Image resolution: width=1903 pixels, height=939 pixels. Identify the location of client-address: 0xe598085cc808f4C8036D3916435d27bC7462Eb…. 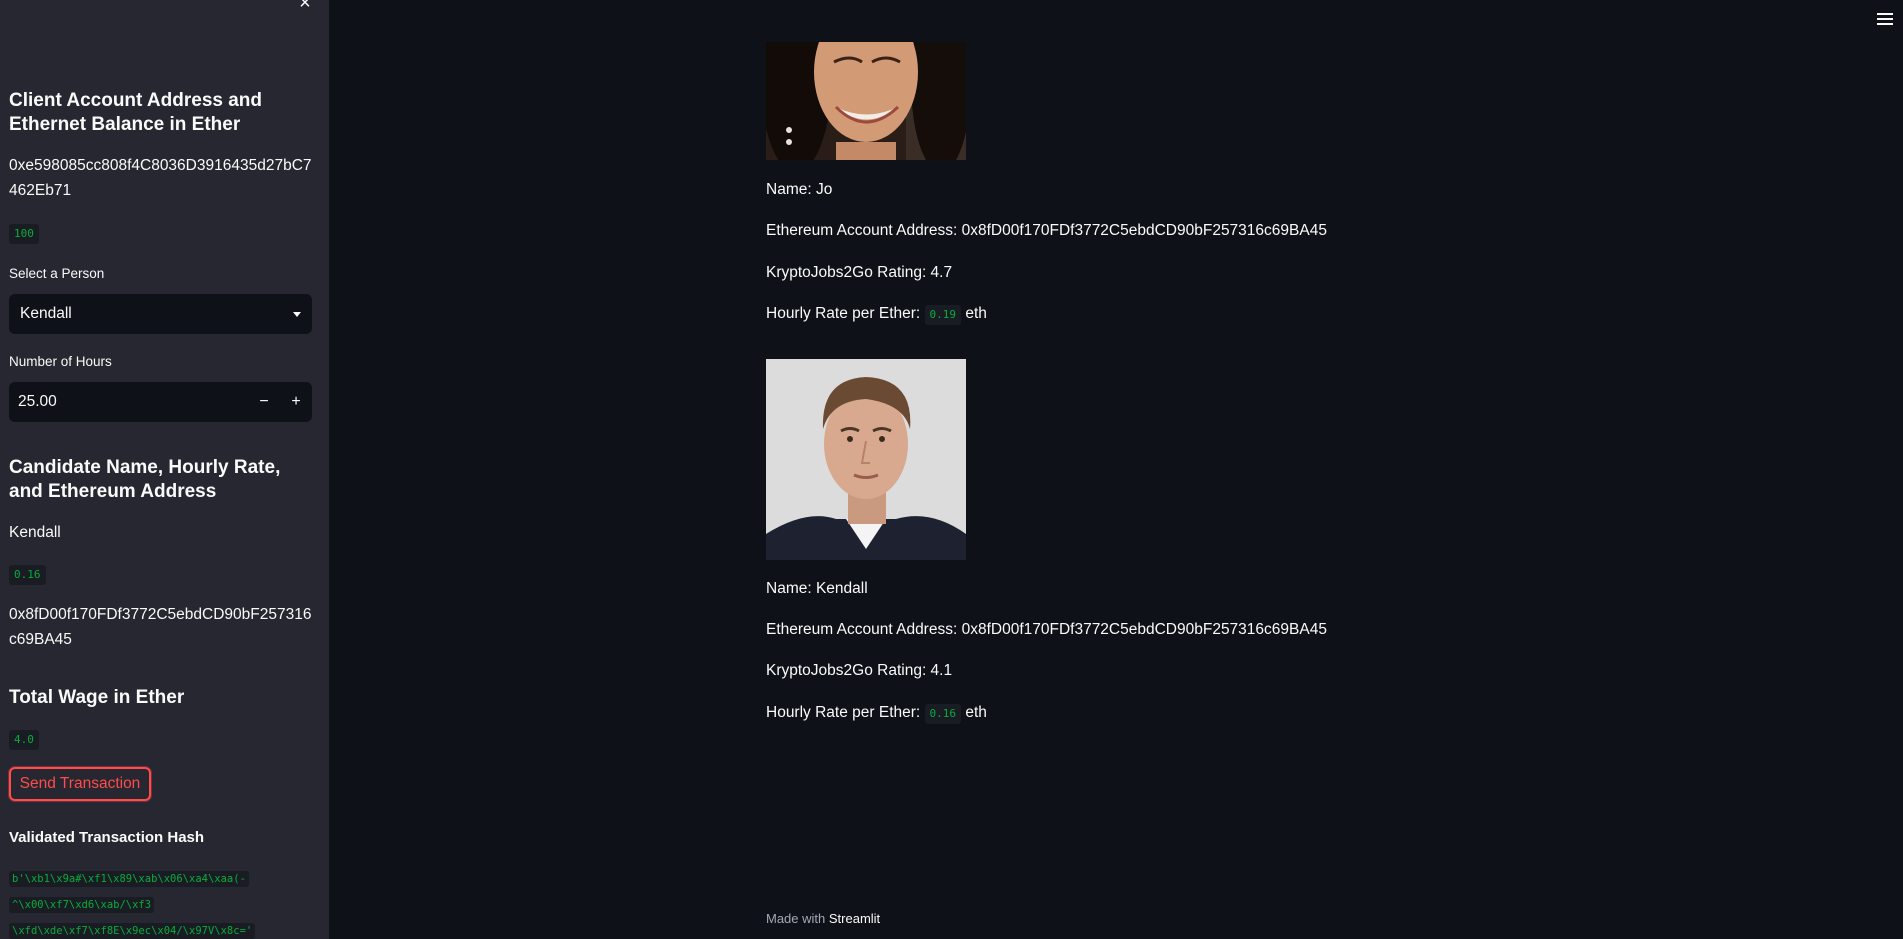
(160, 178).